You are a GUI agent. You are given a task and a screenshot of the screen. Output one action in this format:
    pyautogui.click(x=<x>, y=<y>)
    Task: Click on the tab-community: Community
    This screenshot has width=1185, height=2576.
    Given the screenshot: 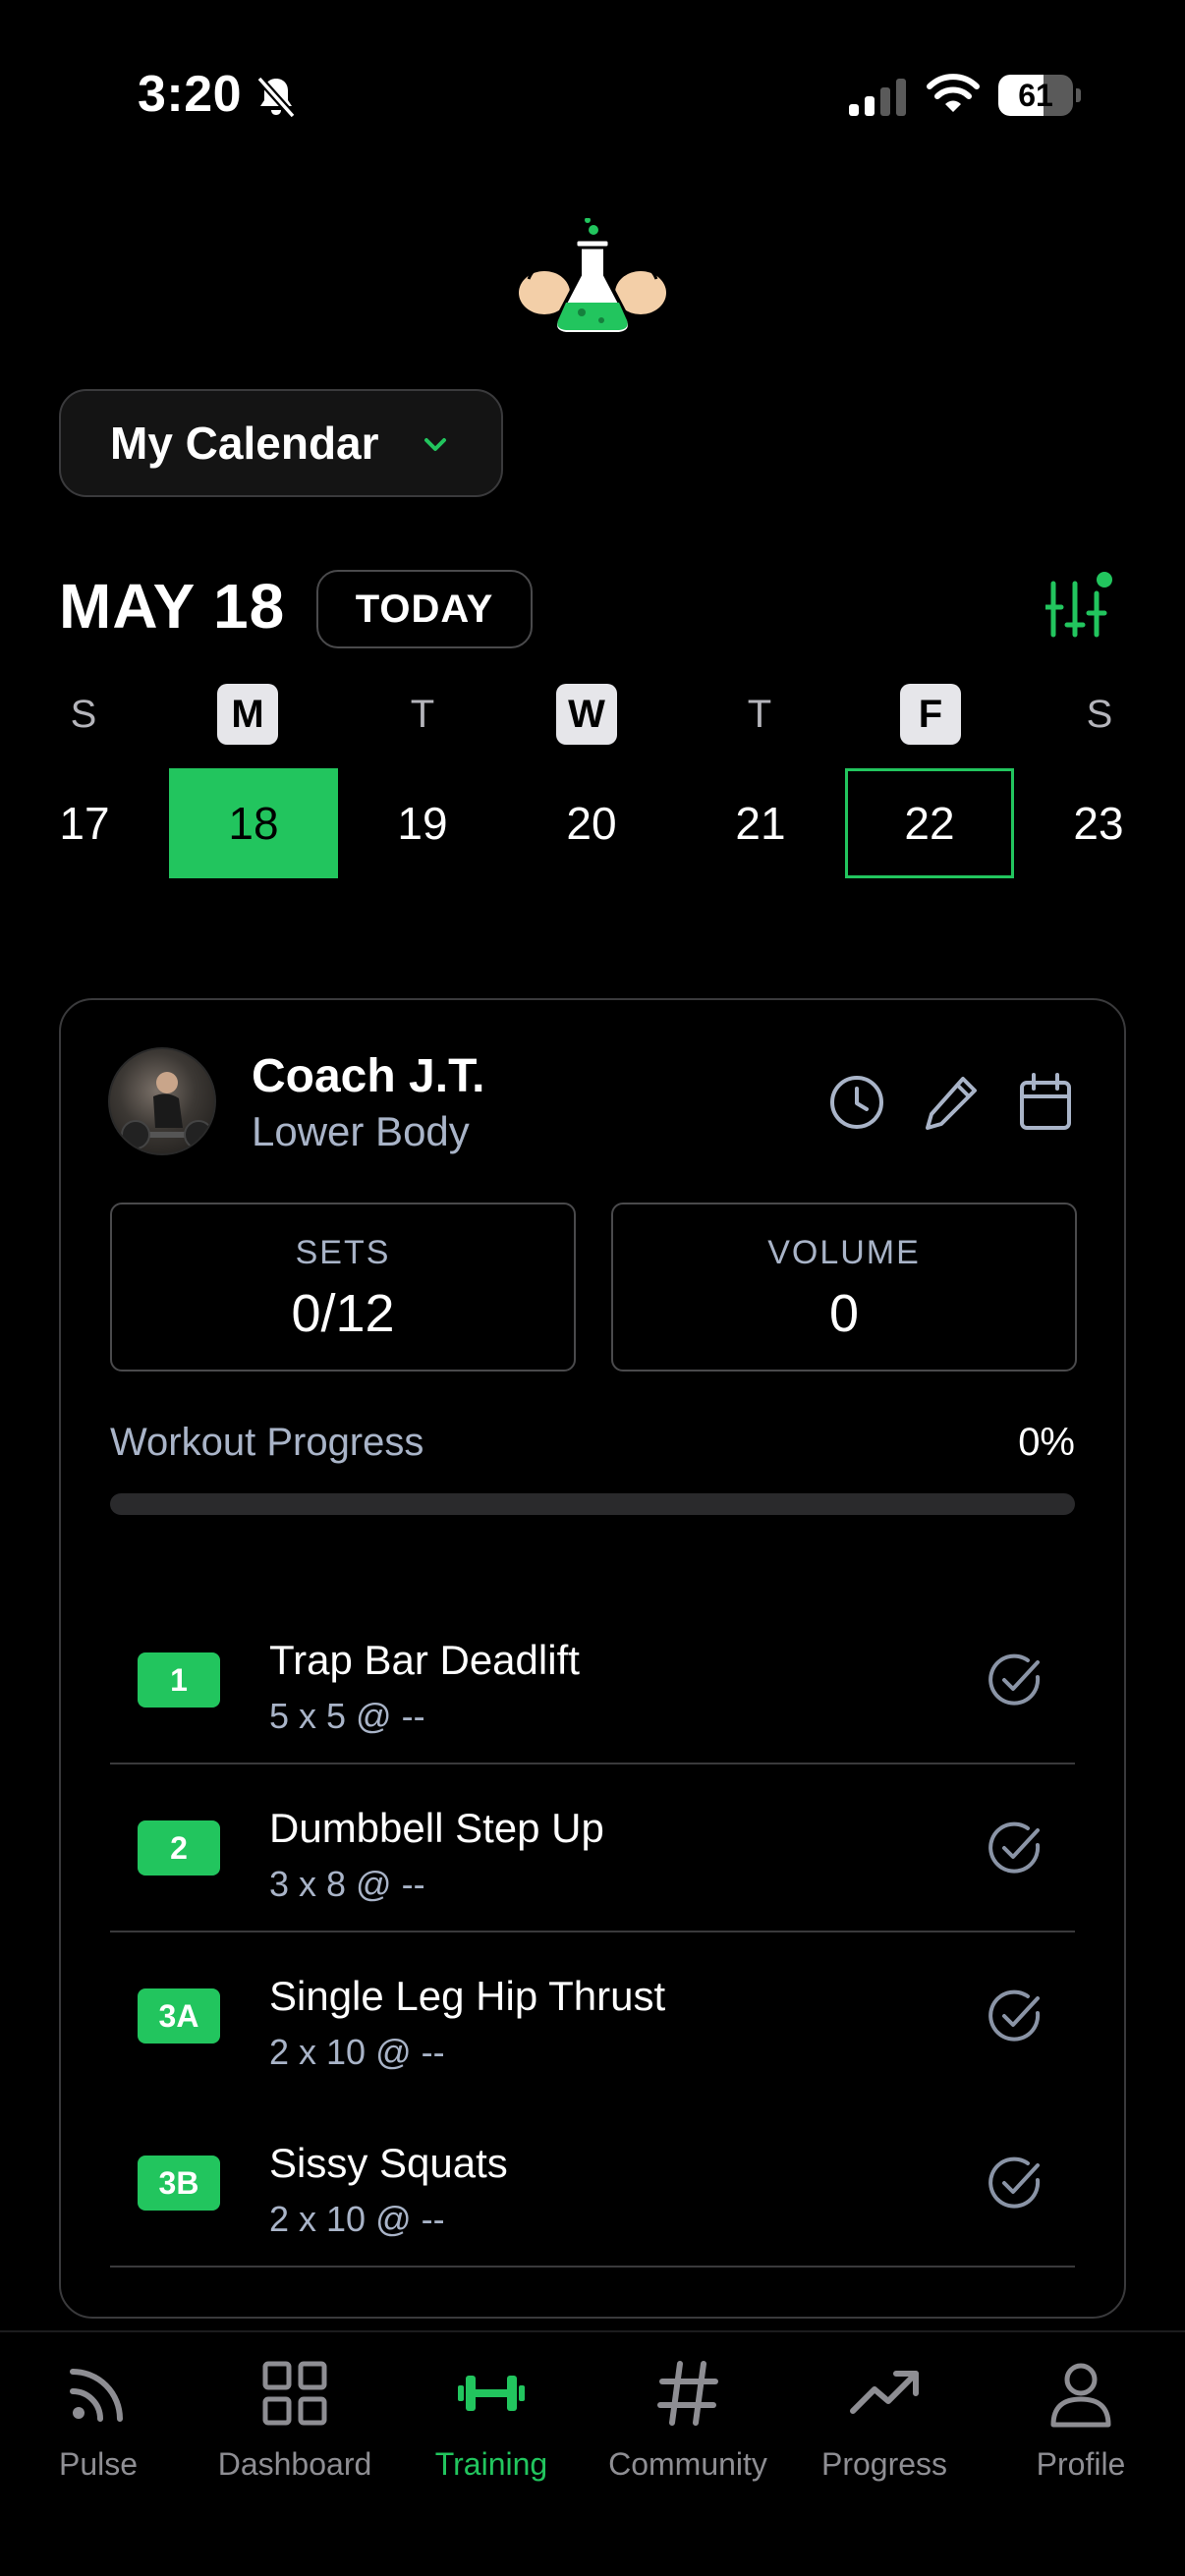 What is the action you would take?
    pyautogui.click(x=688, y=2431)
    